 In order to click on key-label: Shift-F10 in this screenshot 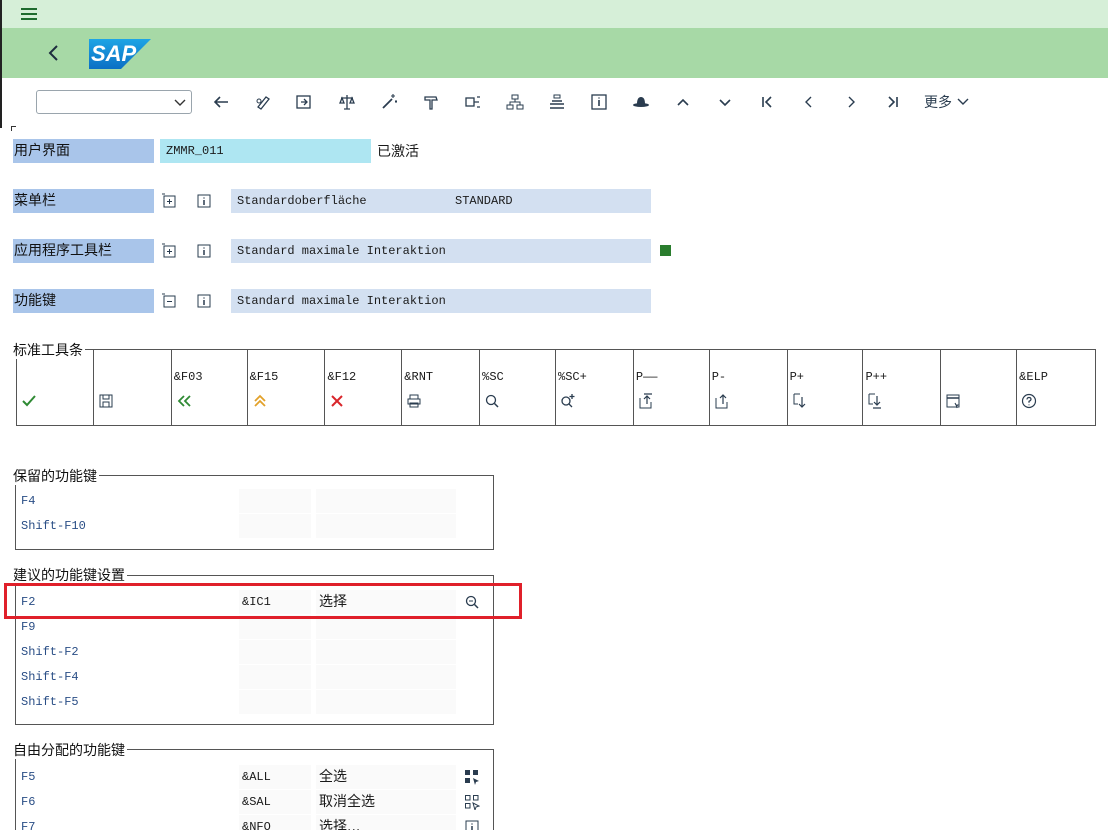, I will do `click(53, 526)`.